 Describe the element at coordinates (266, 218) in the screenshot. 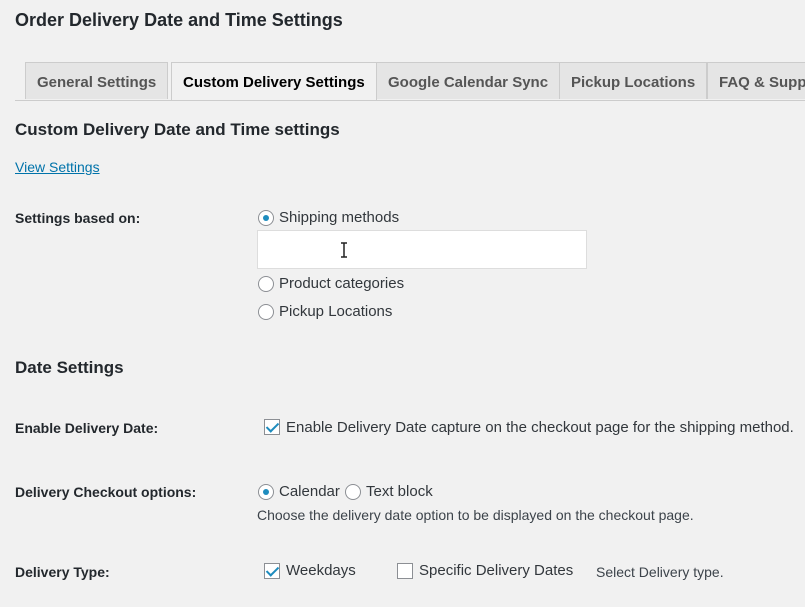

I see `shipping-methods-radio` at that location.